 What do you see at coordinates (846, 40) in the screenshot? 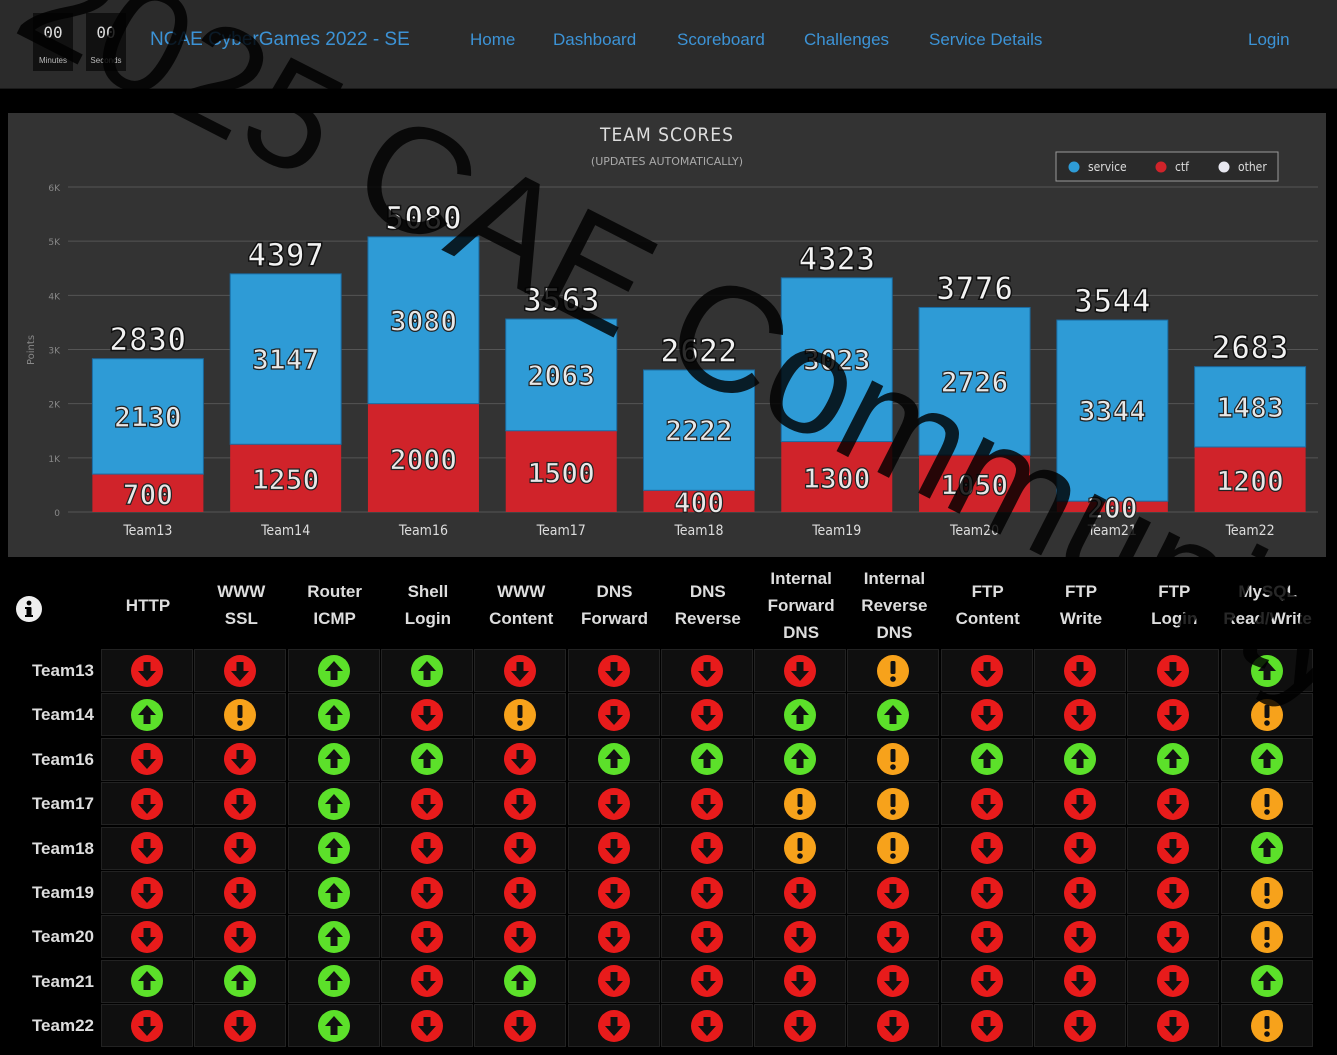
I see `nav-challenges: Challenges` at bounding box center [846, 40].